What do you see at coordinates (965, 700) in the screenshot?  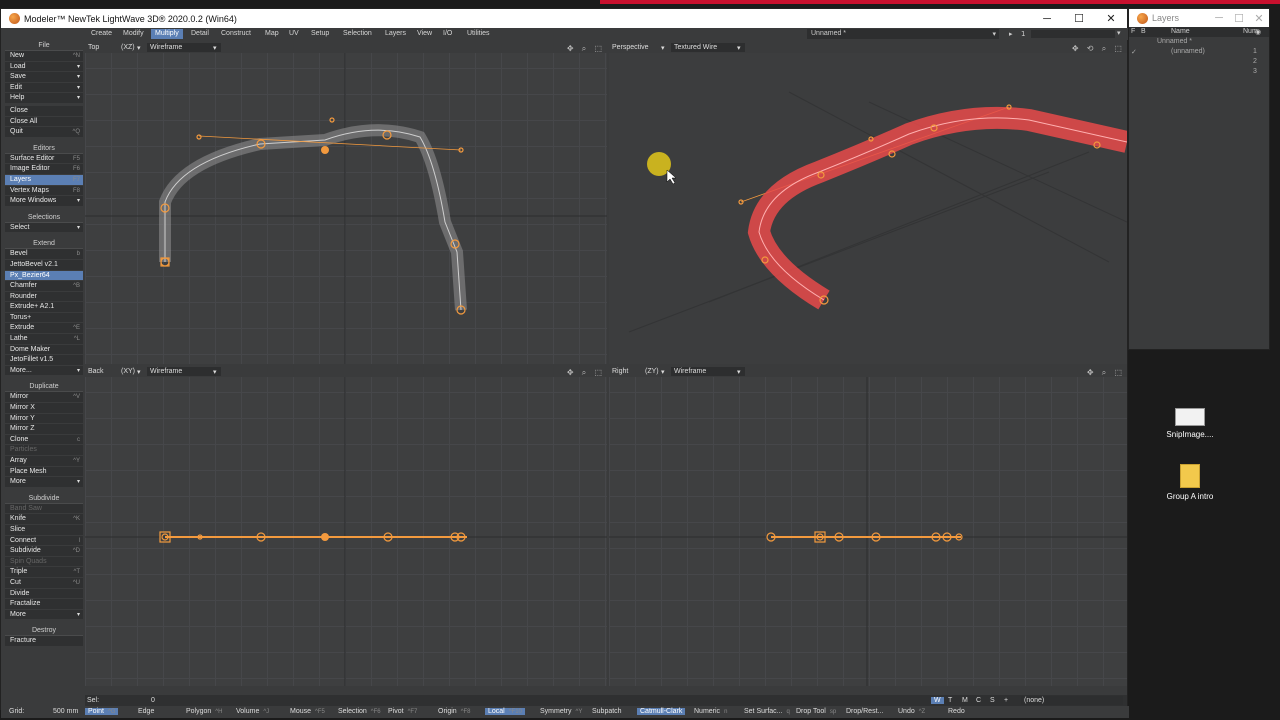 I see `vmap-type-m-button: M` at bounding box center [965, 700].